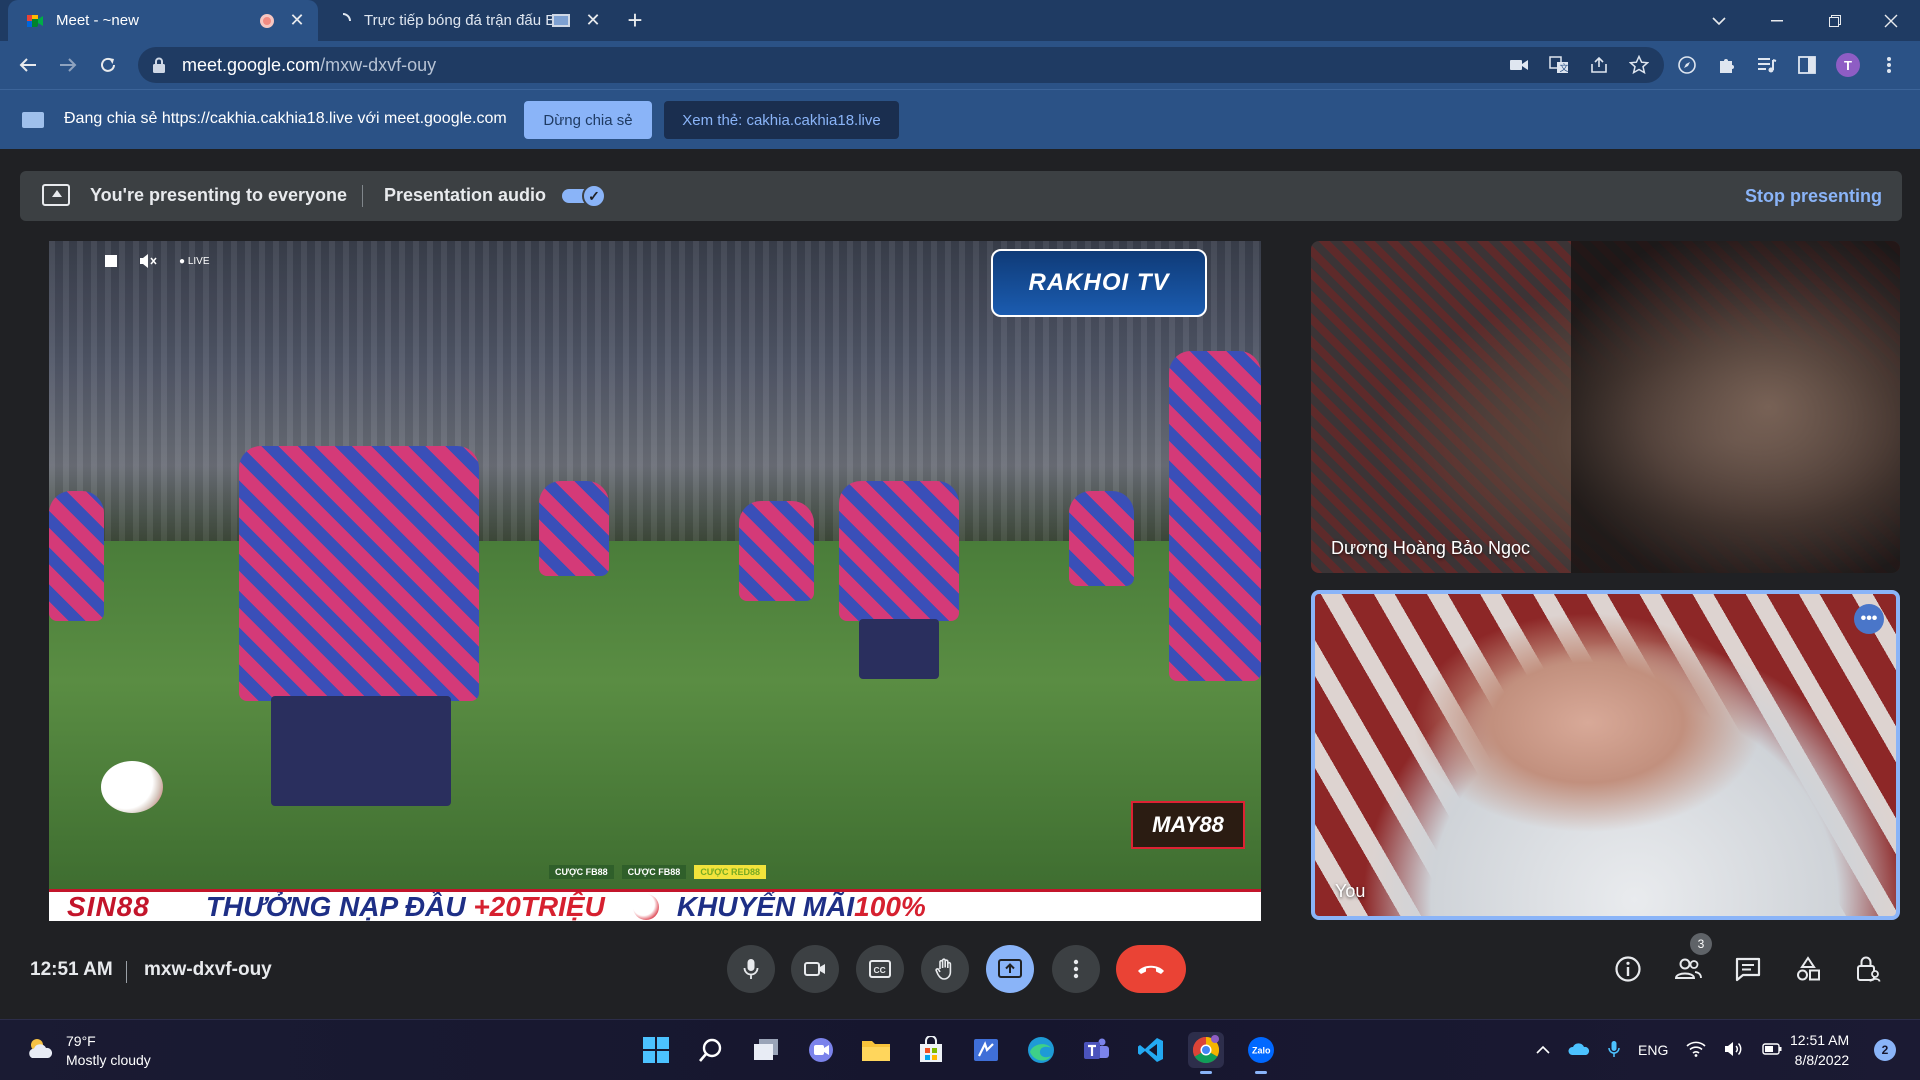  What do you see at coordinates (1206, 1053) in the screenshot?
I see `chrome-icon` at bounding box center [1206, 1053].